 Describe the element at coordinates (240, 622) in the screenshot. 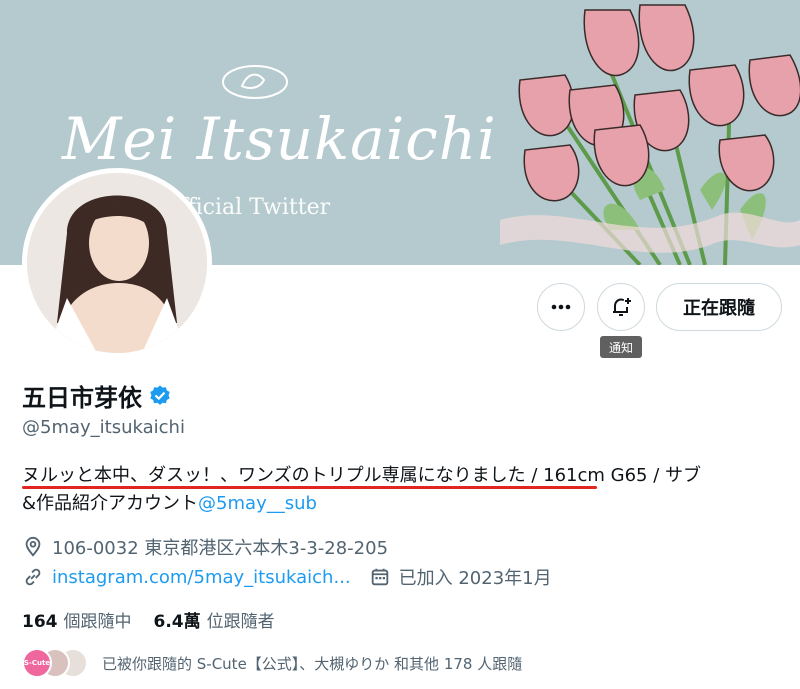

I see `followers-count-label: 位跟隨者` at that location.